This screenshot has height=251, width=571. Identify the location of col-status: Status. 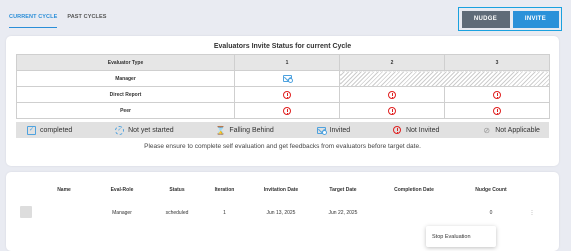
(177, 190).